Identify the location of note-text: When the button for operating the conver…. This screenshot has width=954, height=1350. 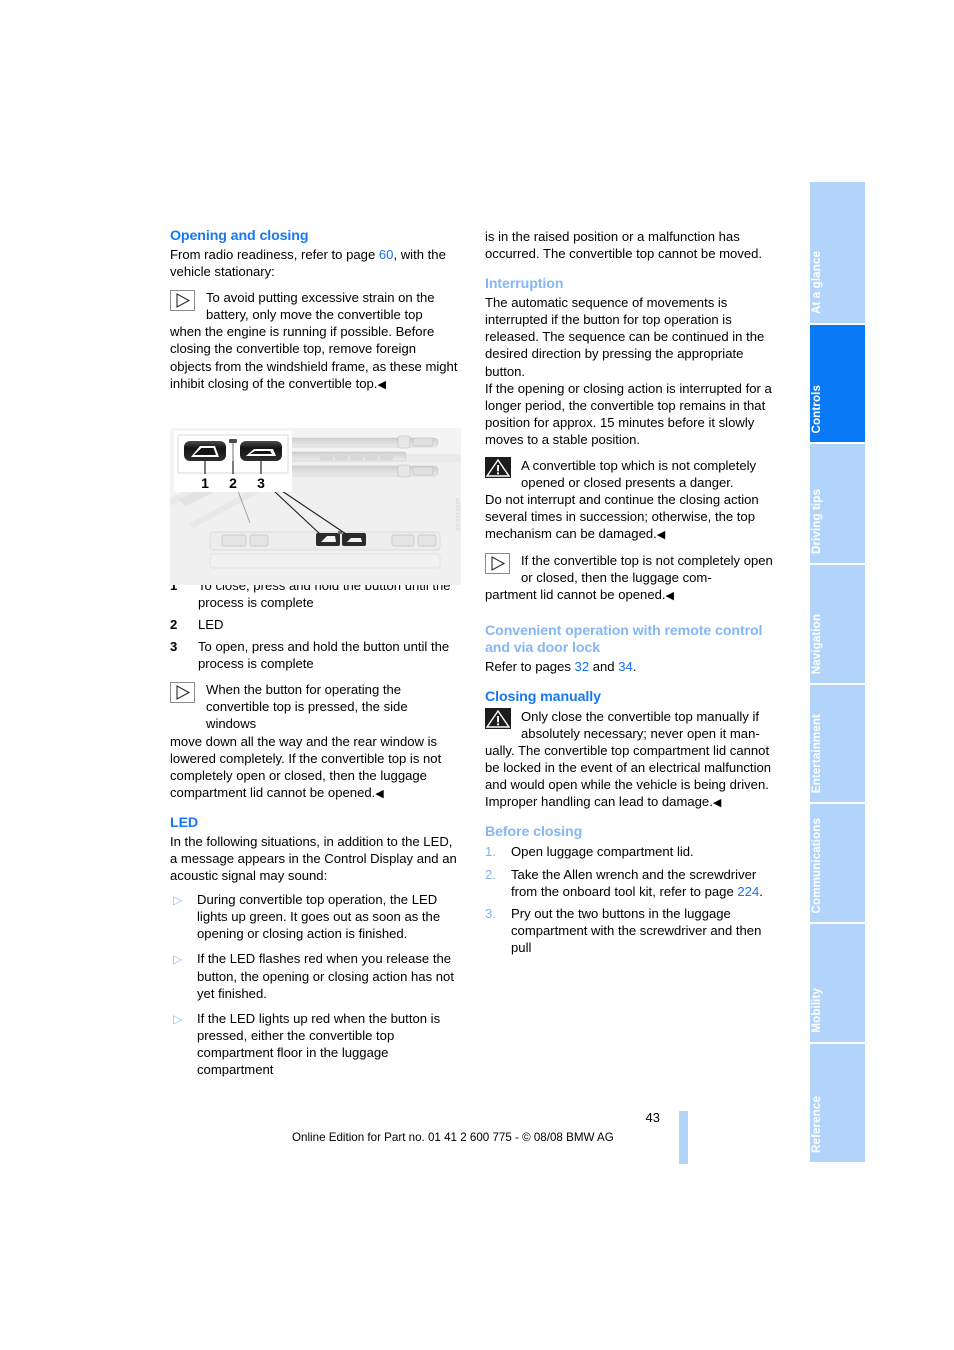
(315, 741).